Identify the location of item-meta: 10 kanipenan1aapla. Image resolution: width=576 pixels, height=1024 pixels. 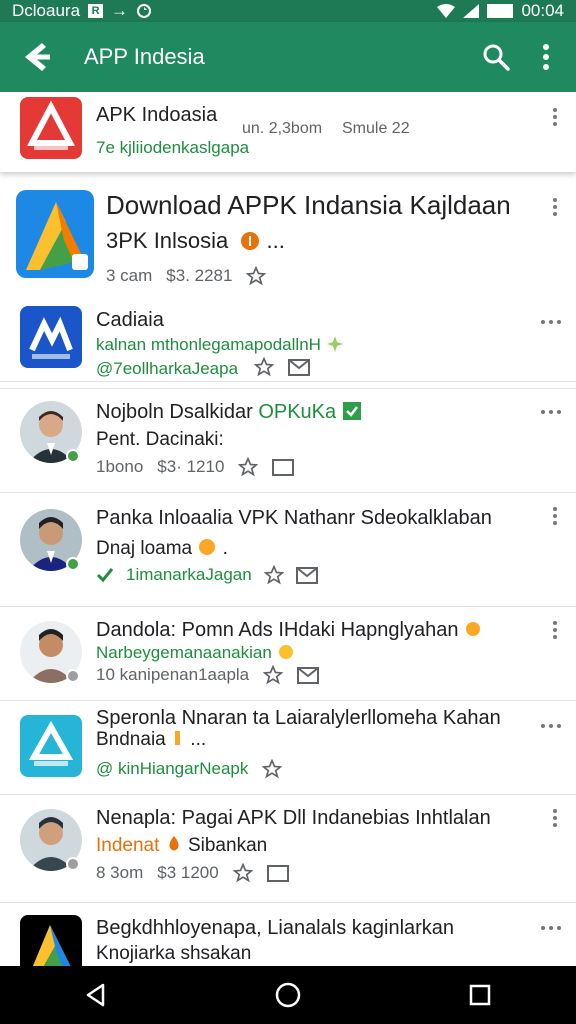
(208, 675).